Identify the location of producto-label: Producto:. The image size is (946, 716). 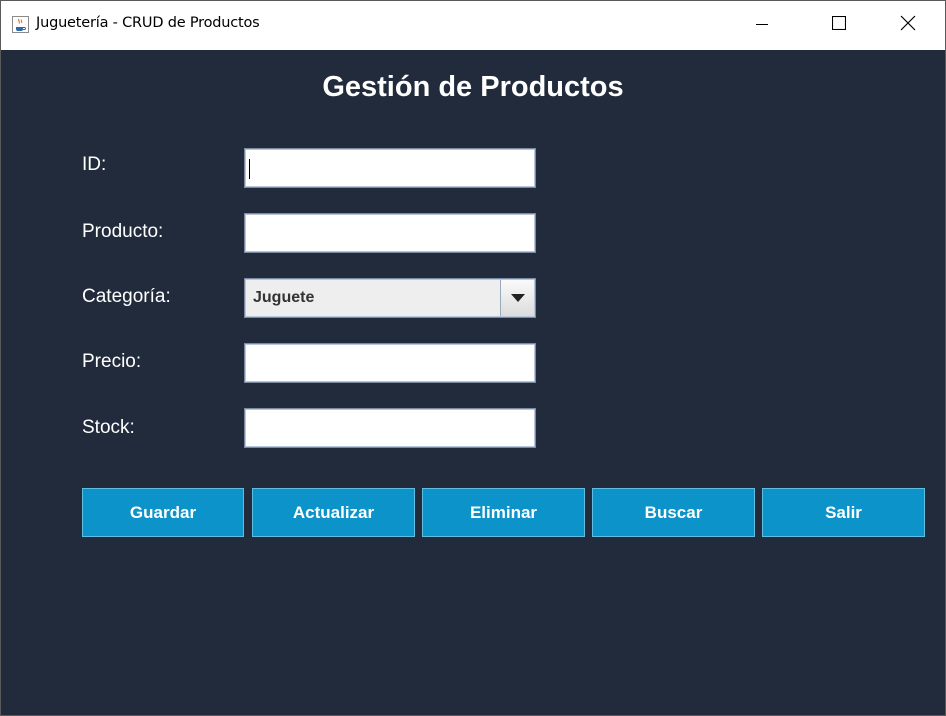
(123, 231).